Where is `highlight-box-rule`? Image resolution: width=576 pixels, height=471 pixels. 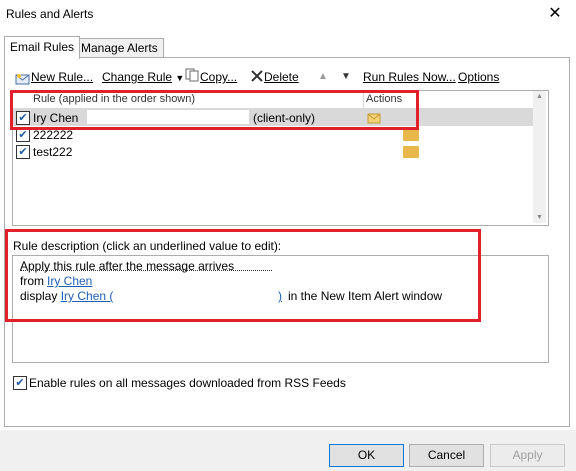
highlight-box-rule is located at coordinates (214, 110).